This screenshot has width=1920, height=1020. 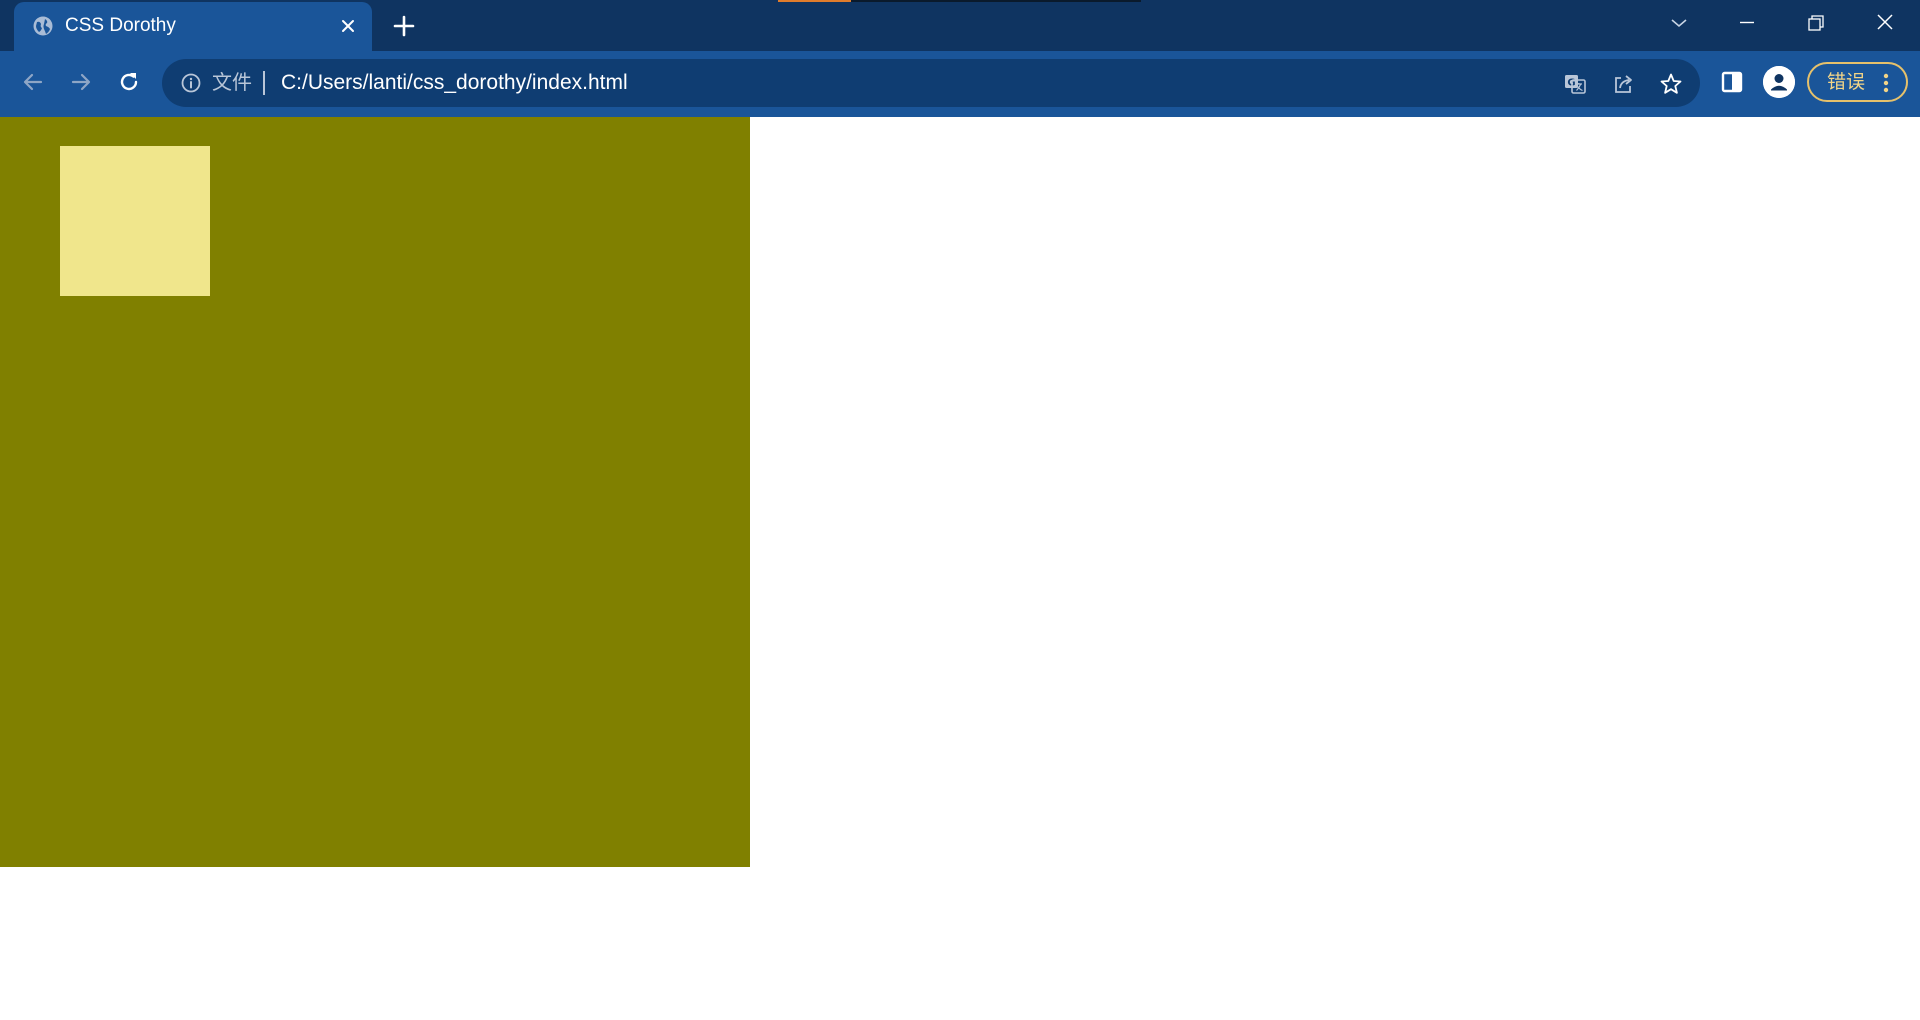 What do you see at coordinates (33, 82) in the screenshot?
I see `arrow-left-icon` at bounding box center [33, 82].